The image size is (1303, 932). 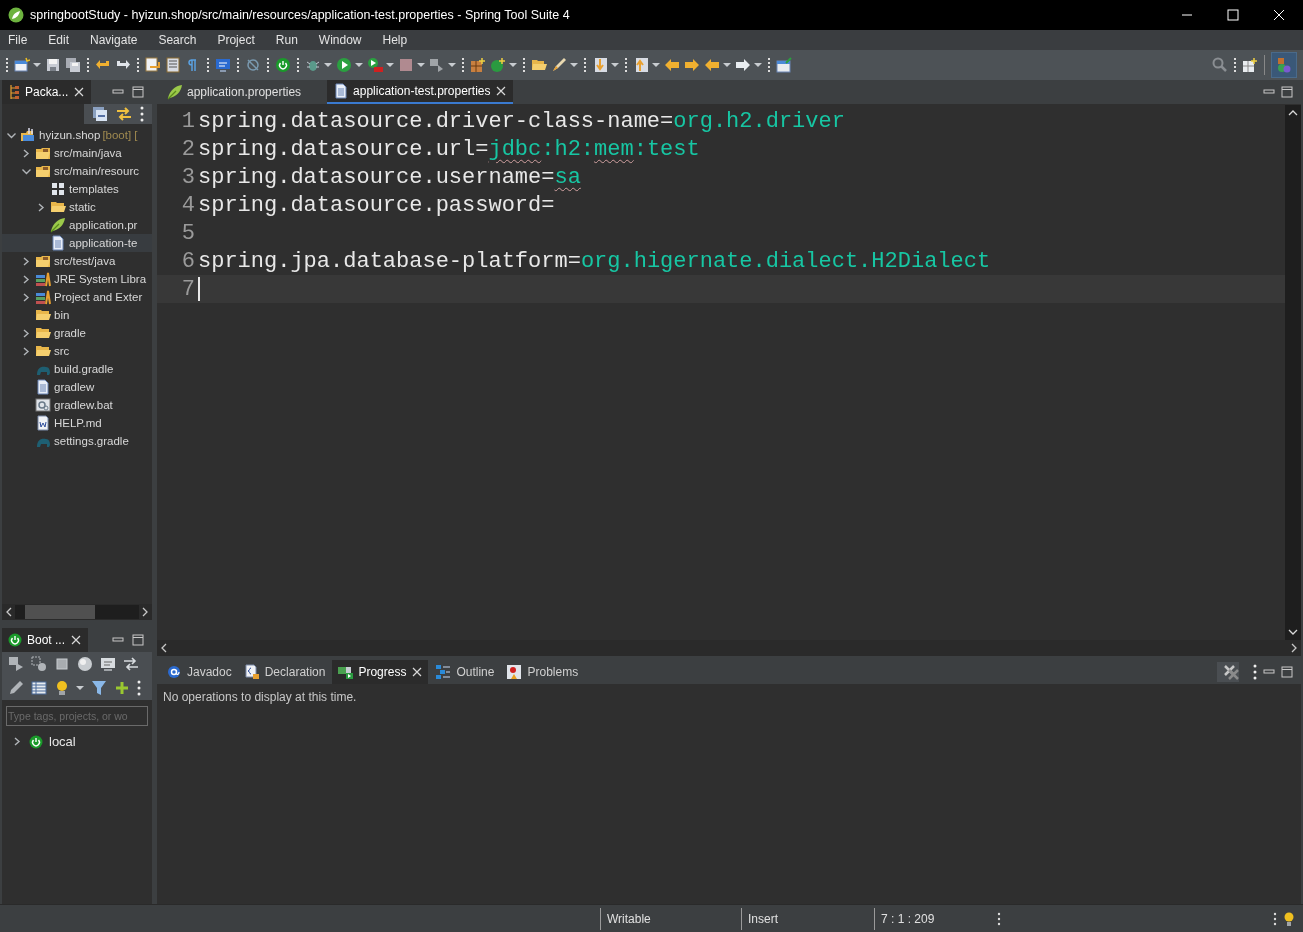 I want to click on tree-item: static, so click(x=82, y=207).